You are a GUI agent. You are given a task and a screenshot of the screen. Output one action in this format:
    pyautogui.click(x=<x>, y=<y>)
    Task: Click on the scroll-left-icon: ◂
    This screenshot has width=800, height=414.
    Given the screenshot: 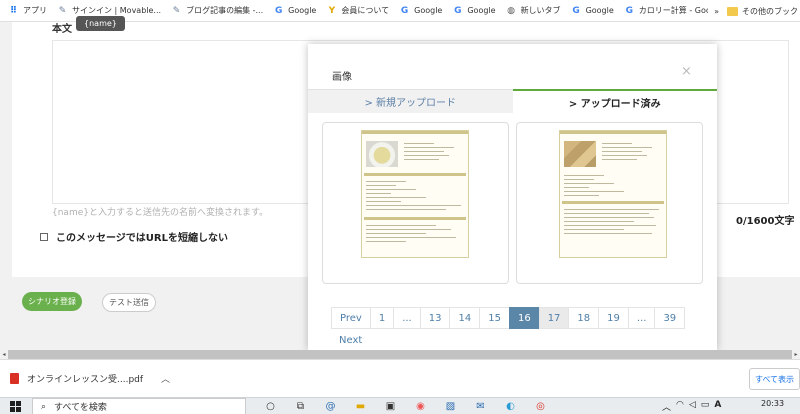 What is the action you would take?
    pyautogui.click(x=4, y=354)
    